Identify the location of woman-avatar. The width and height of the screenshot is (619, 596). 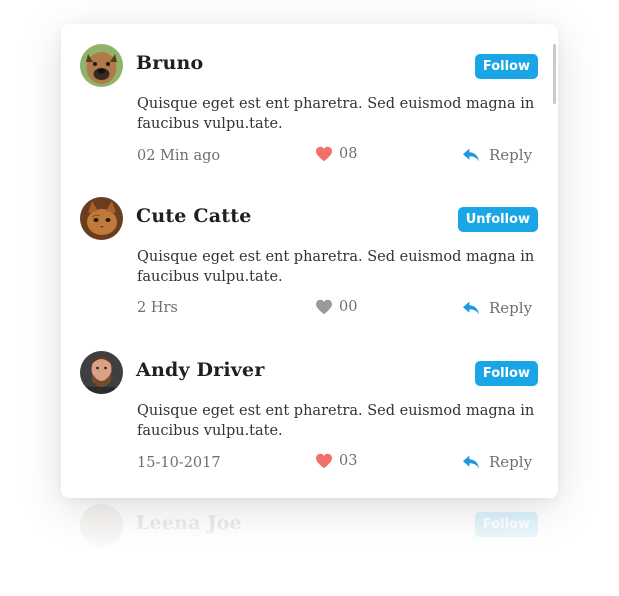
(101, 525).